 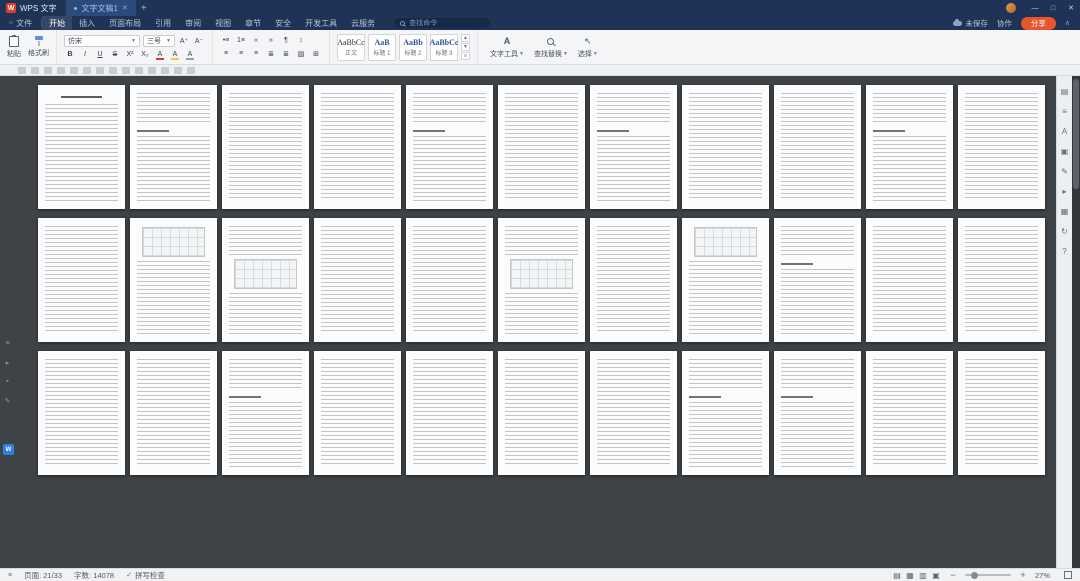 What do you see at coordinates (125, 23) in the screenshot?
I see `menu-tab-3: 页面布局` at bounding box center [125, 23].